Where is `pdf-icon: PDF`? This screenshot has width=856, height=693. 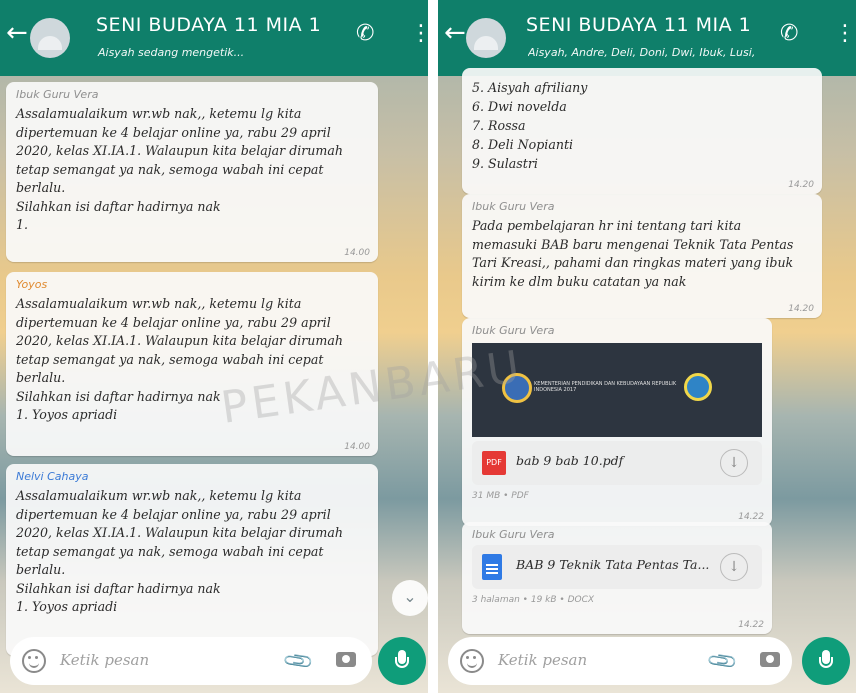 pdf-icon: PDF is located at coordinates (494, 463).